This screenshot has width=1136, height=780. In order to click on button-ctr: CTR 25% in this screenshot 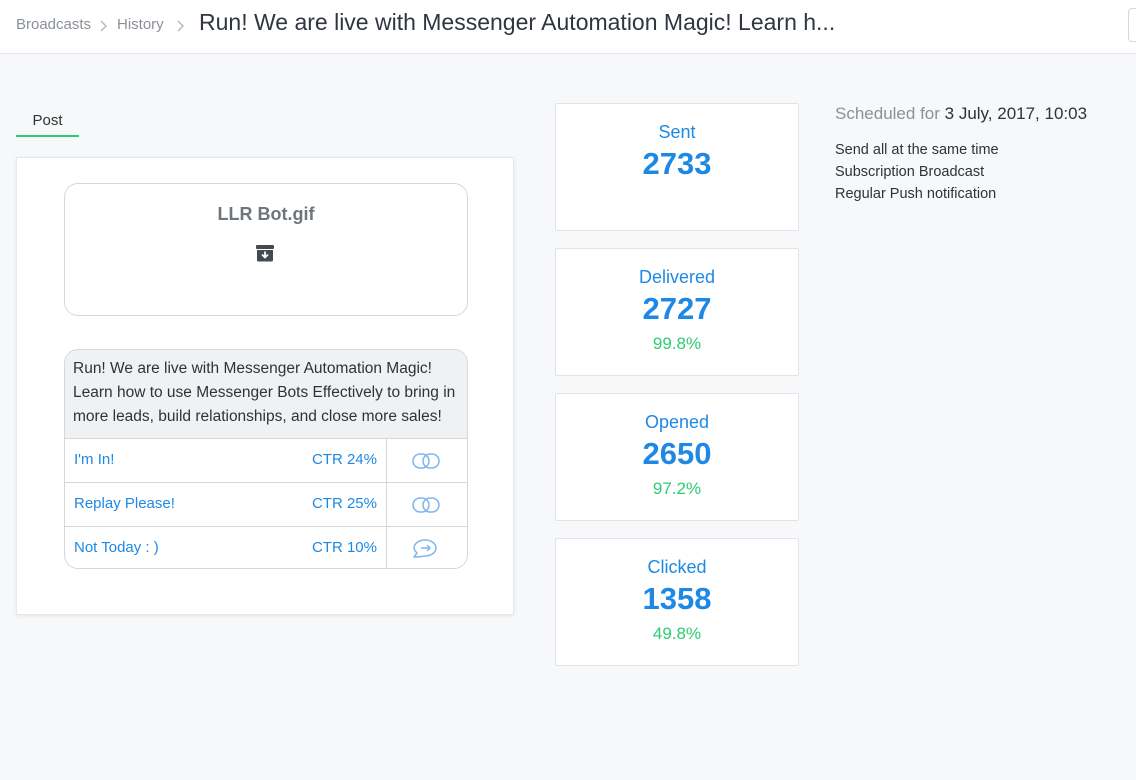, I will do `click(344, 503)`.